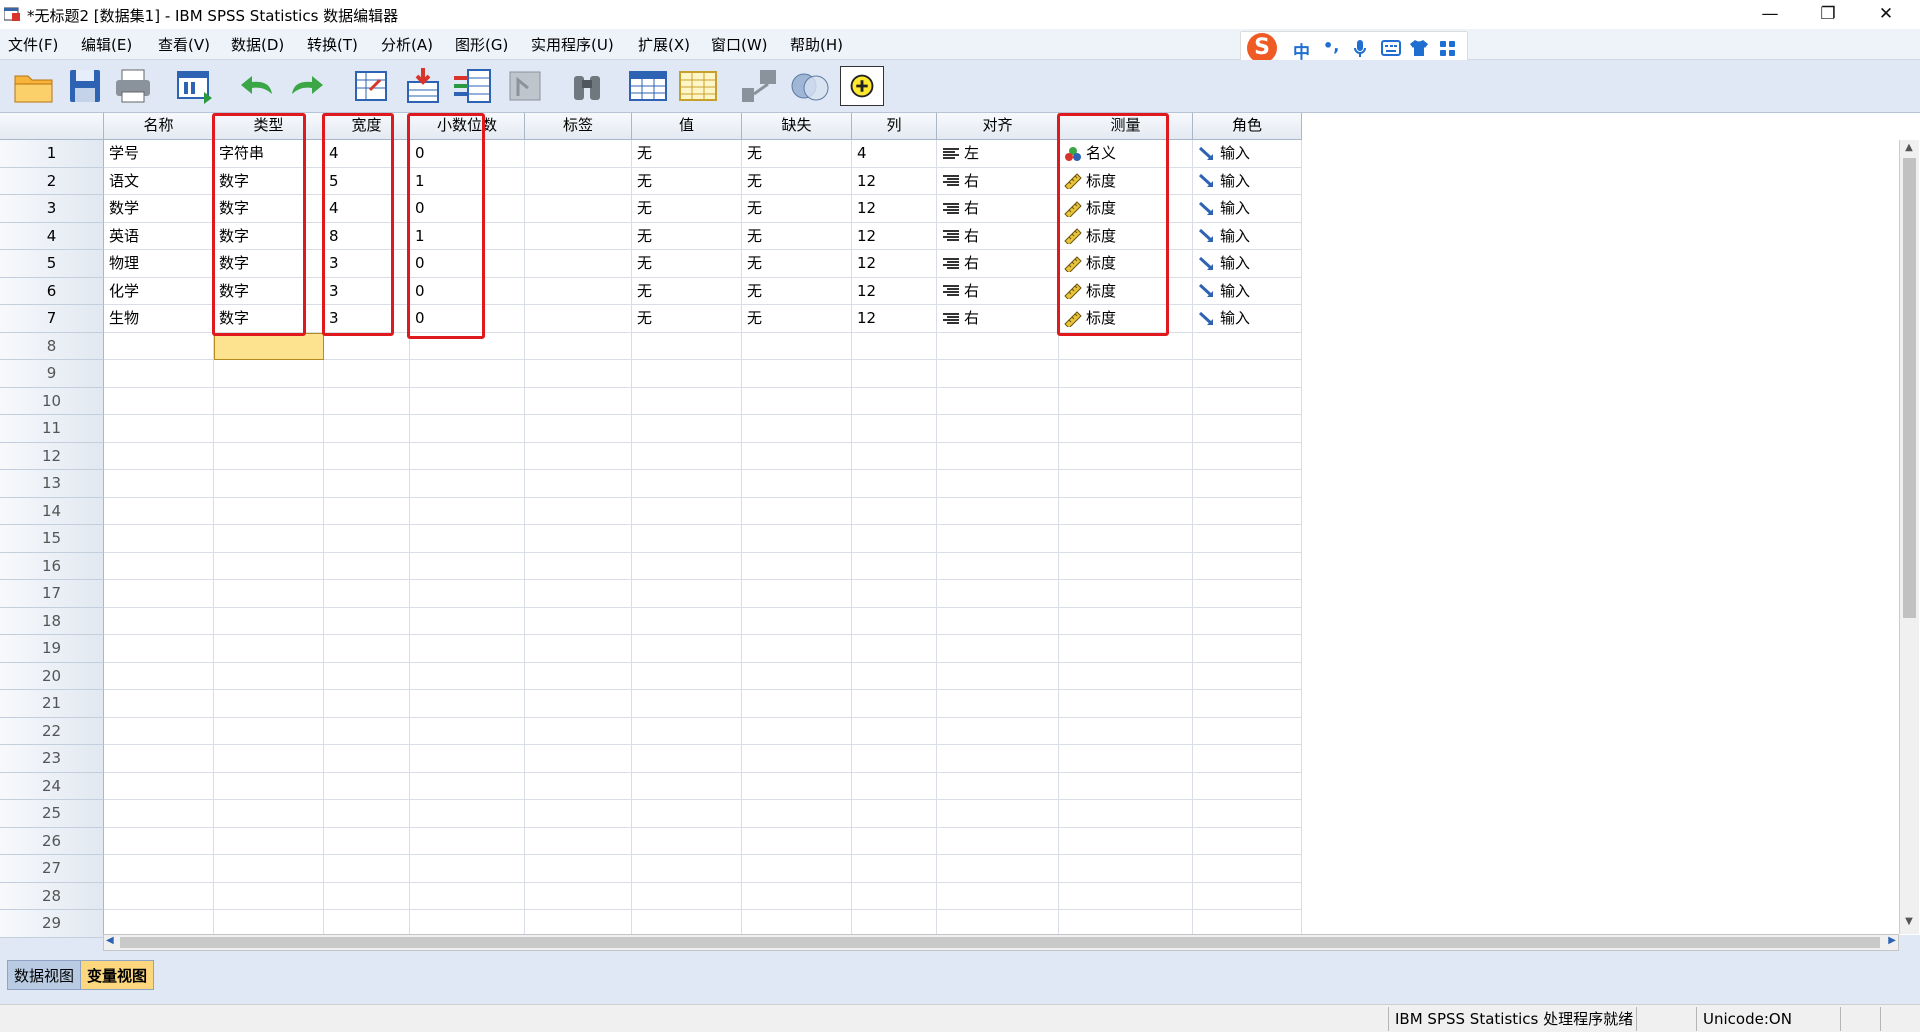  What do you see at coordinates (52, 924) in the screenshot?
I see `row-header: 29` at bounding box center [52, 924].